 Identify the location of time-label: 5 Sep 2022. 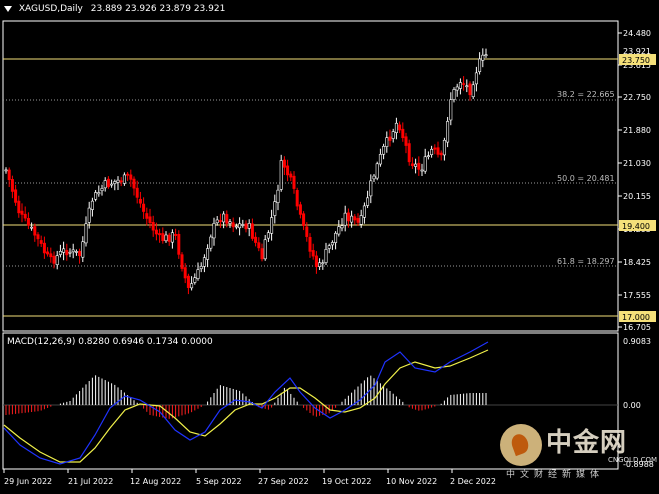
(219, 481).